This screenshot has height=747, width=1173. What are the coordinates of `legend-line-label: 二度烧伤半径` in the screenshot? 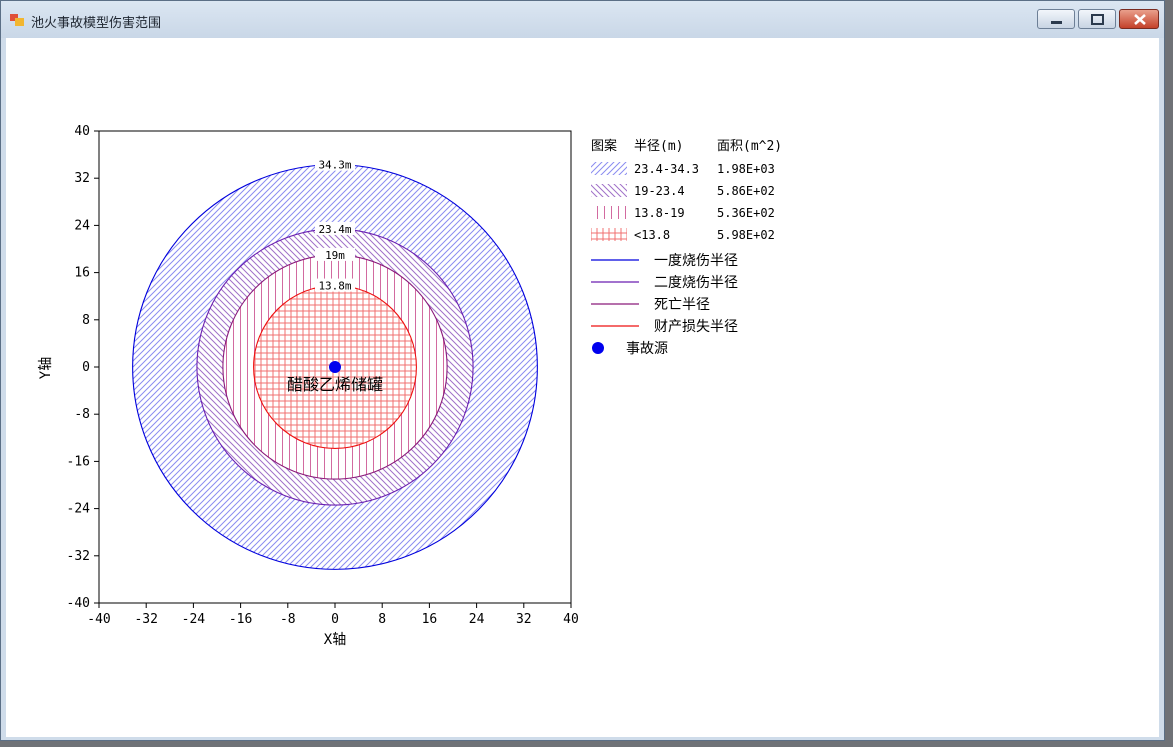 It's located at (696, 283).